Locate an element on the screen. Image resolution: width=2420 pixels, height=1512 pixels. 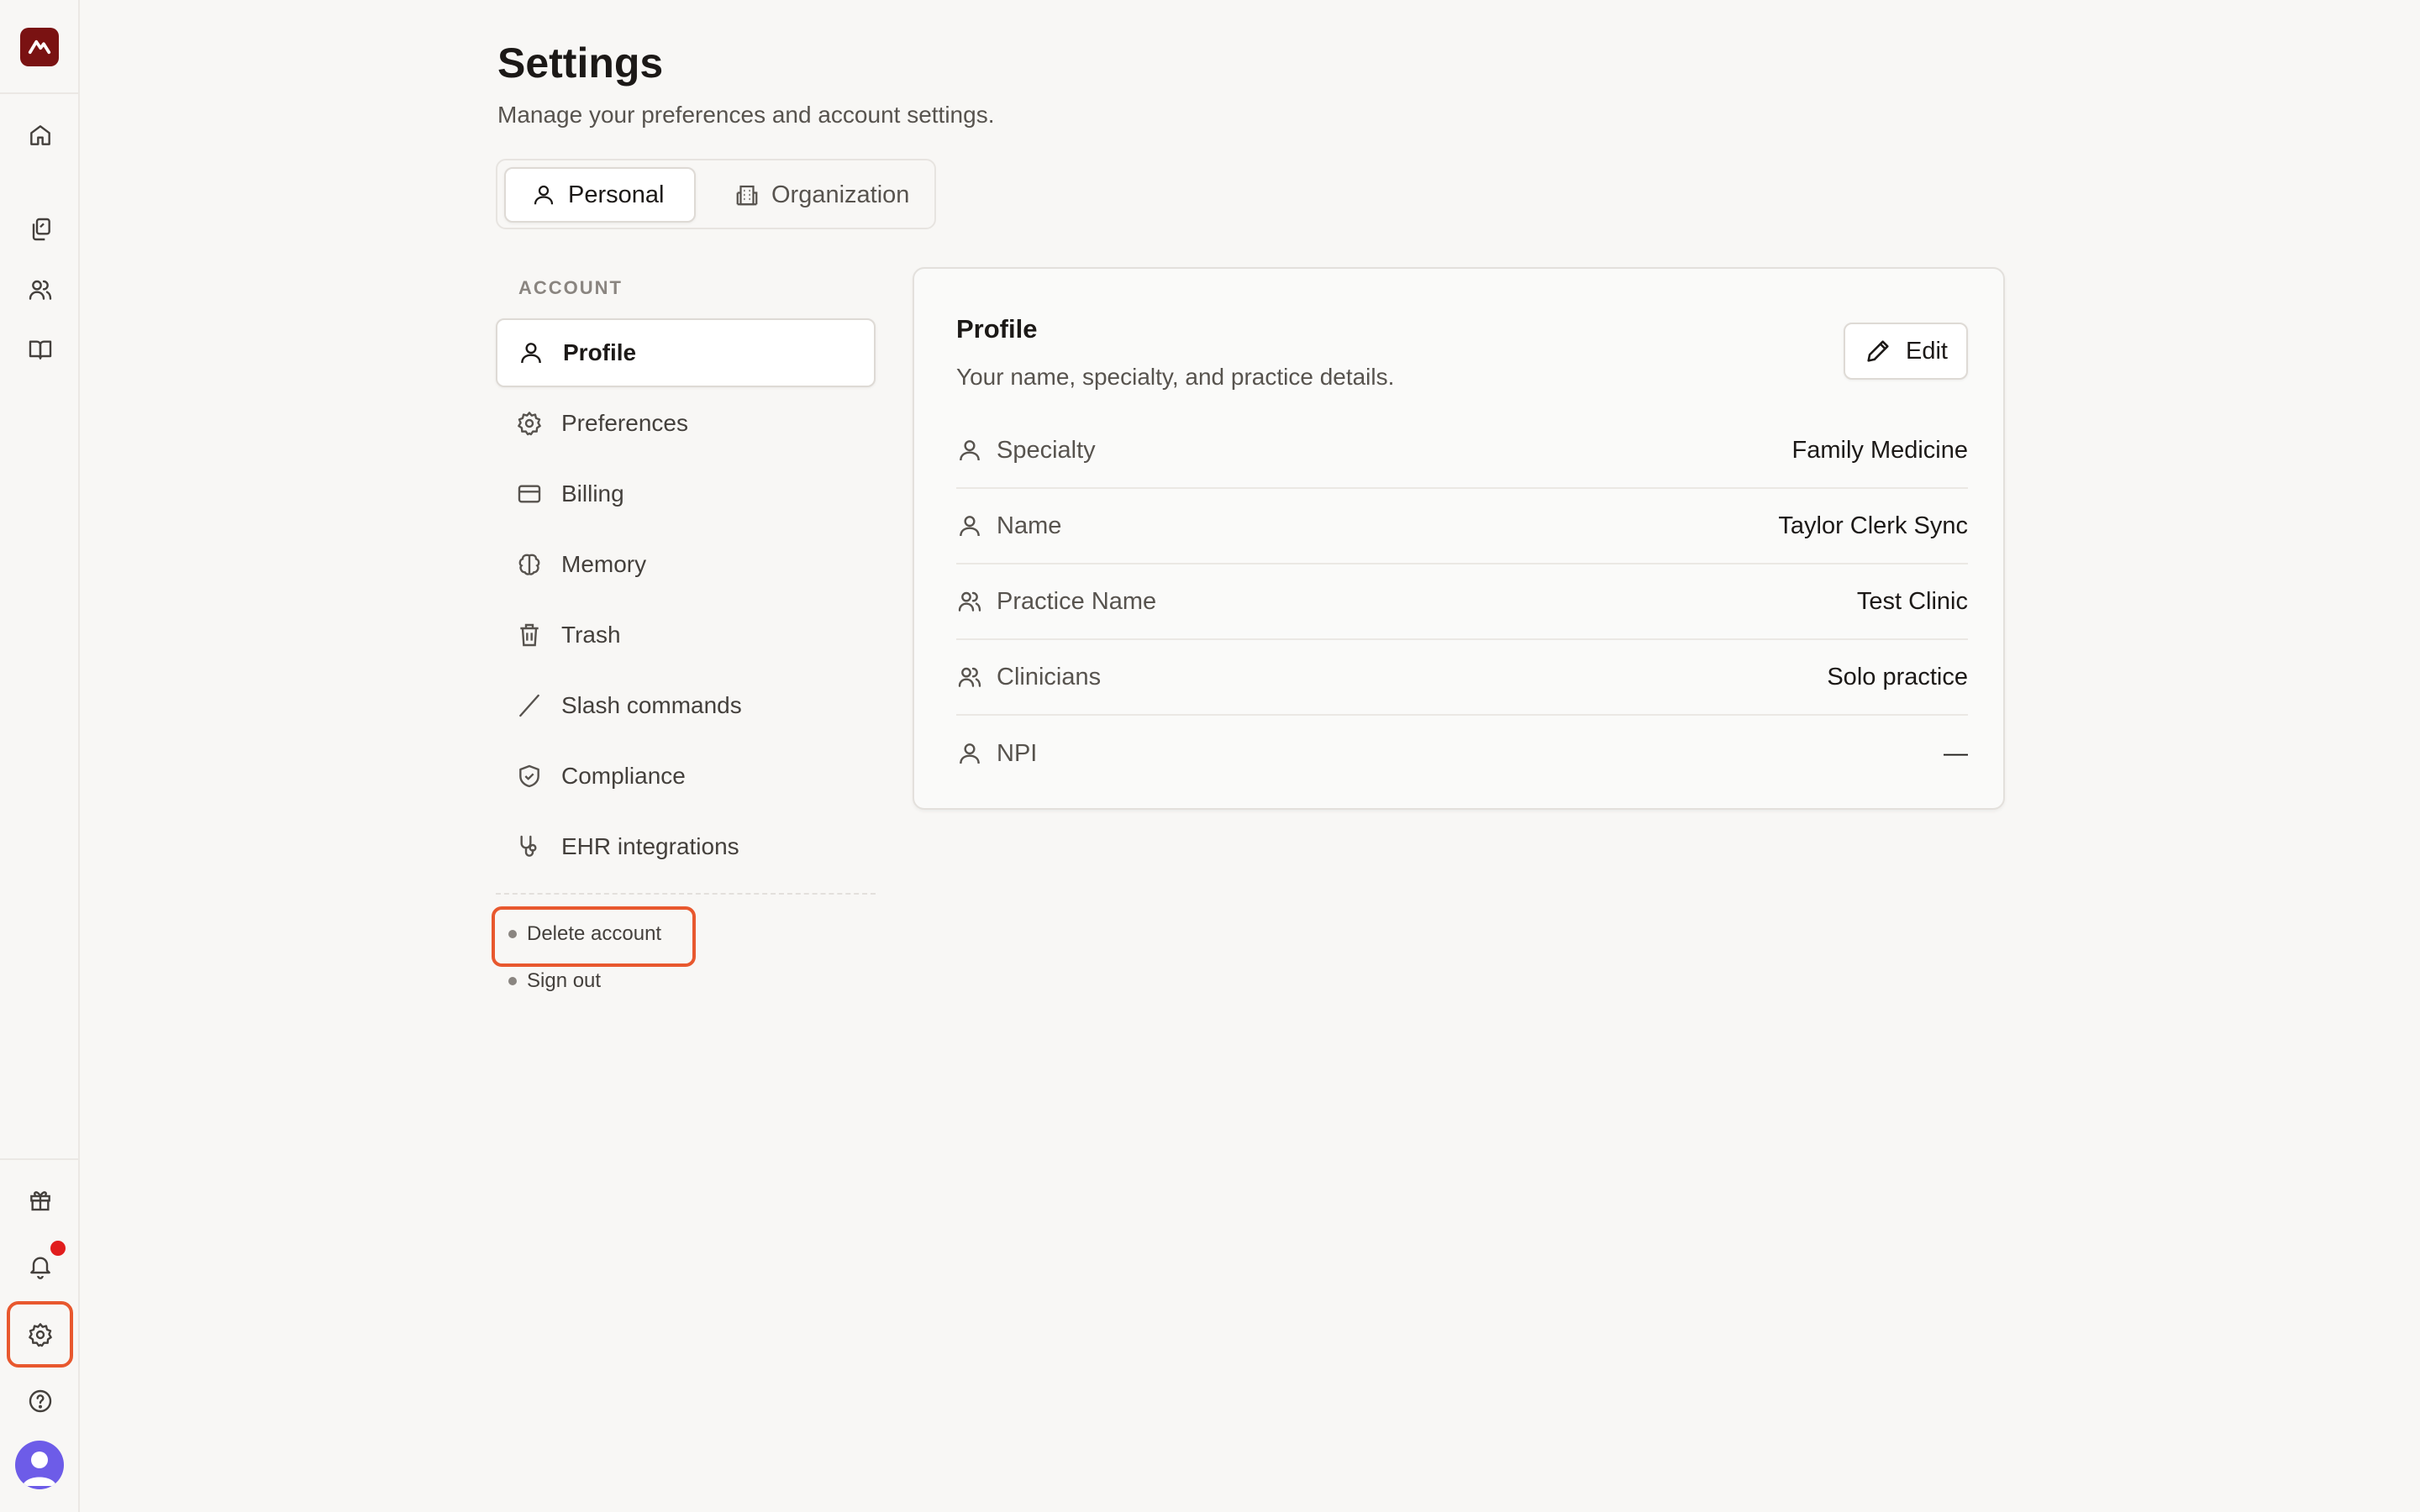
help-icon is located at coordinates (40, 1401).